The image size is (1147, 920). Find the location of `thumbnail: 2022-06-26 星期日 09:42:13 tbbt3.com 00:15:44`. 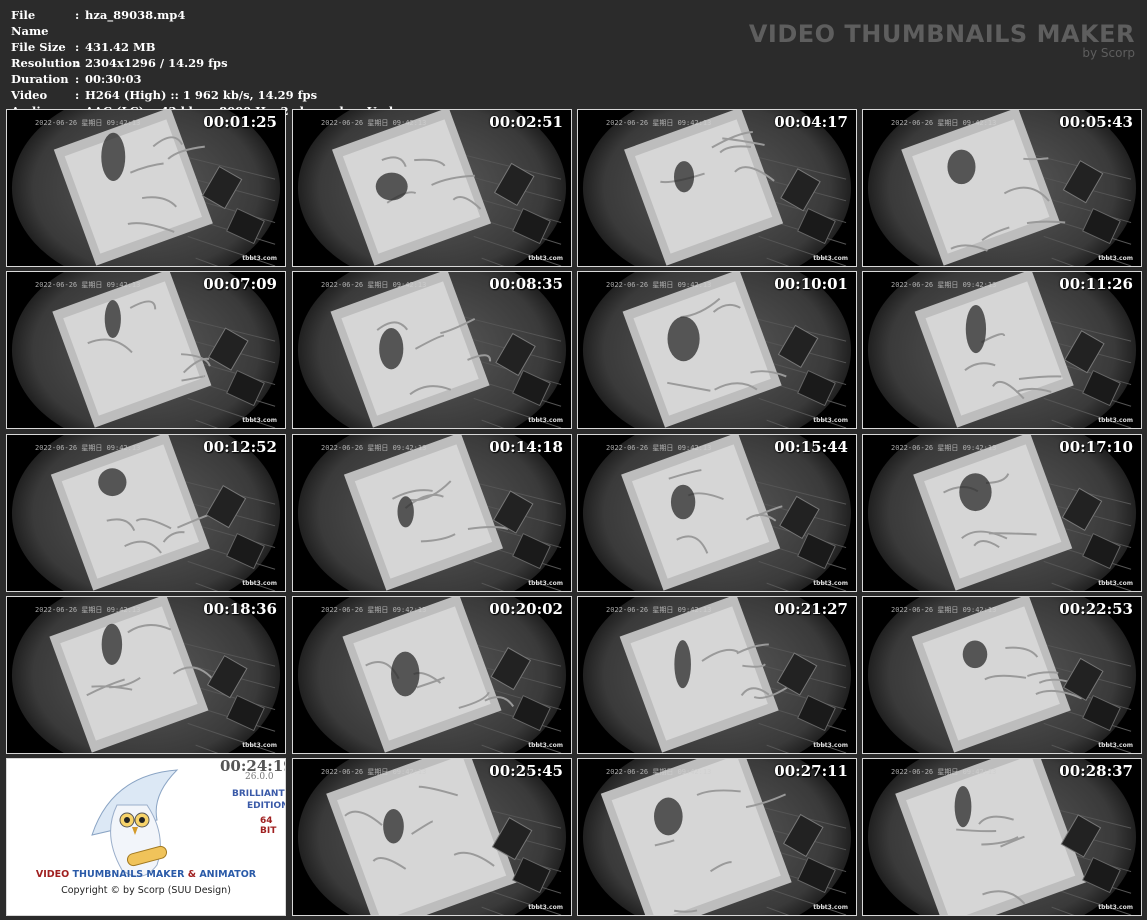

thumbnail: 2022-06-26 星期日 09:42:13 tbbt3.com 00:15:44 is located at coordinates (717, 513).